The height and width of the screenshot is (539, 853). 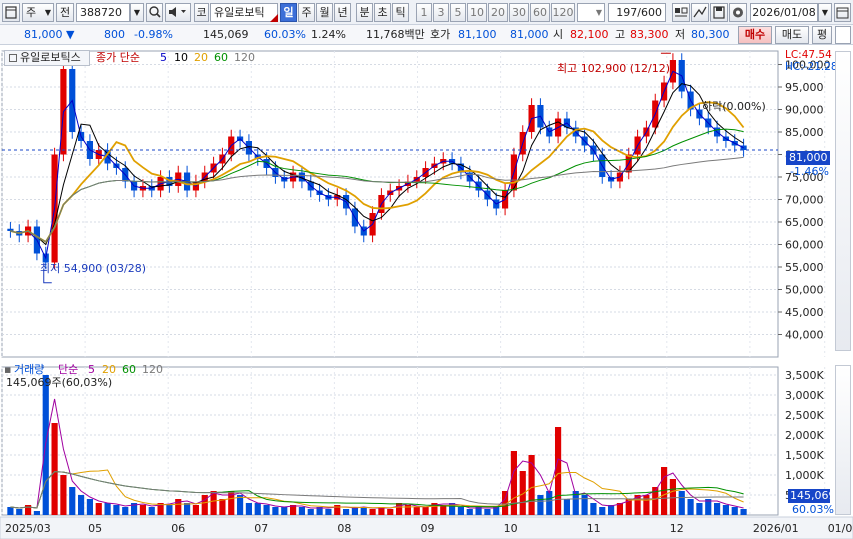 I want to click on price-tick-label: 90,000, so click(x=804, y=110).